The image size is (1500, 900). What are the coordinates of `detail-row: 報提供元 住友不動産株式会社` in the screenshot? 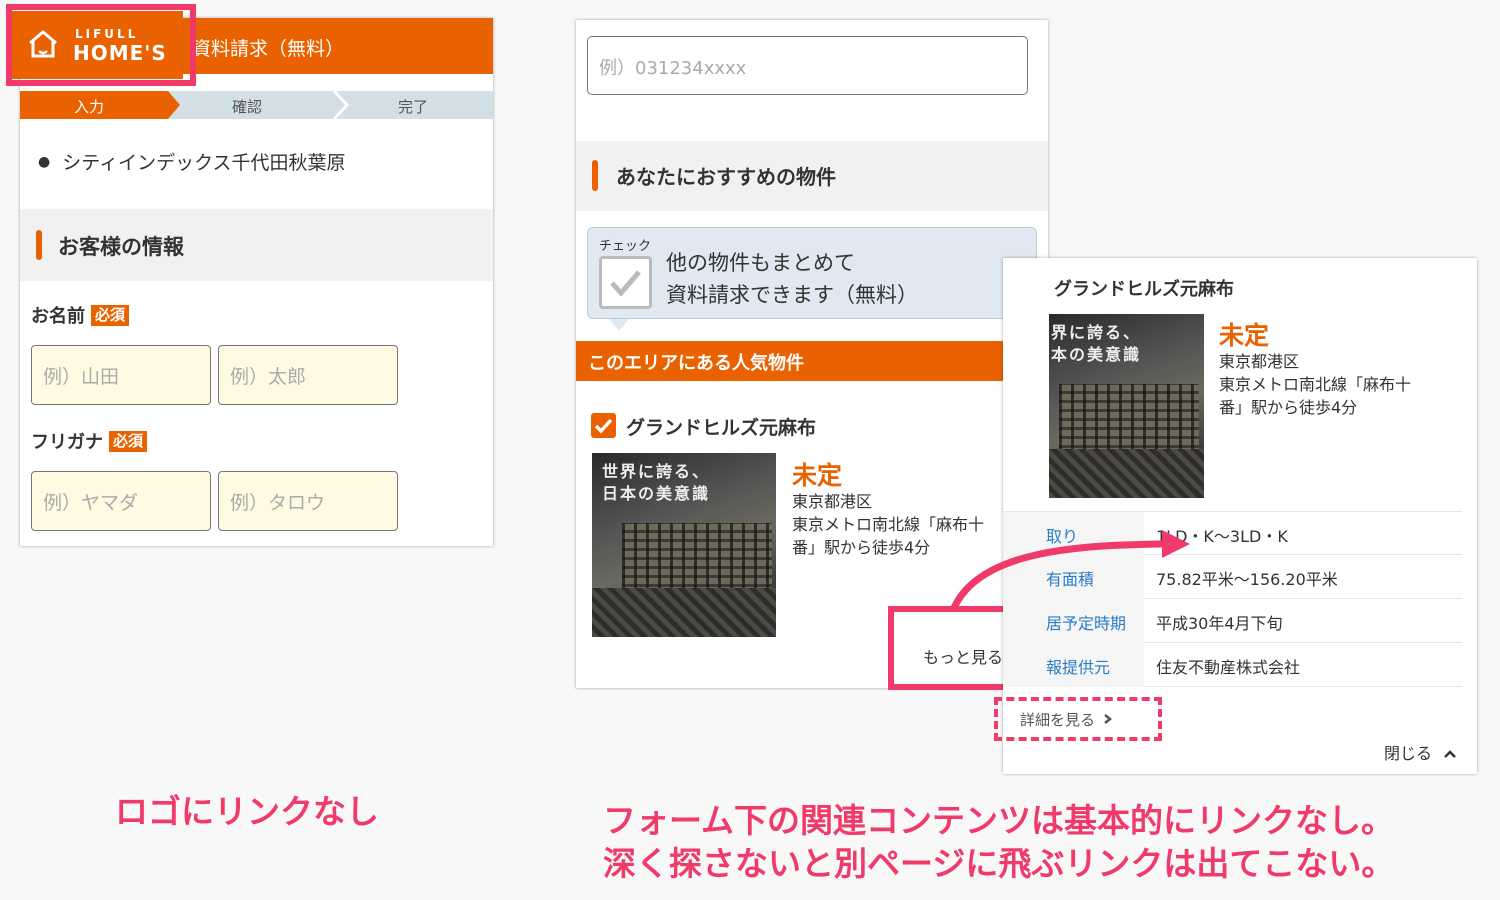 It's located at (1232, 665).